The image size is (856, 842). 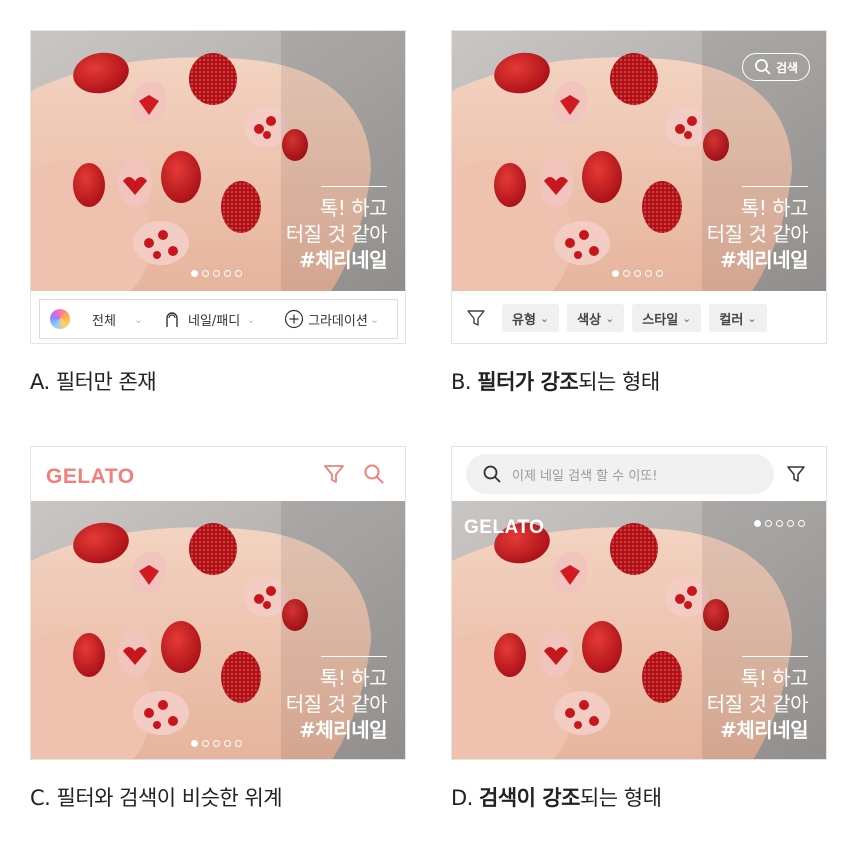 I want to click on banner-photo: GELATO 톡! 하고 터질 것 같아 #체리네일, so click(x=639, y=630).